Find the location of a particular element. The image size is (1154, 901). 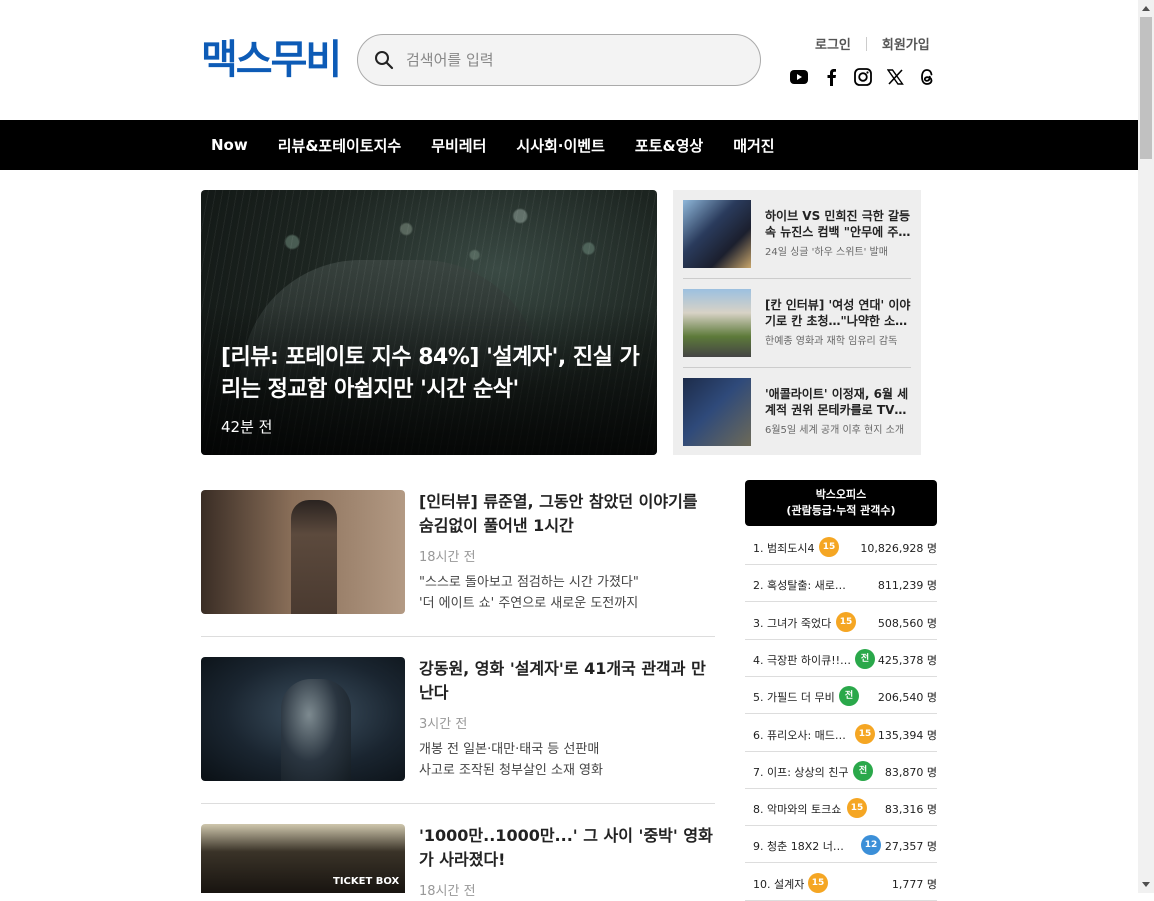

rating-badge: 12 is located at coordinates (871, 845).